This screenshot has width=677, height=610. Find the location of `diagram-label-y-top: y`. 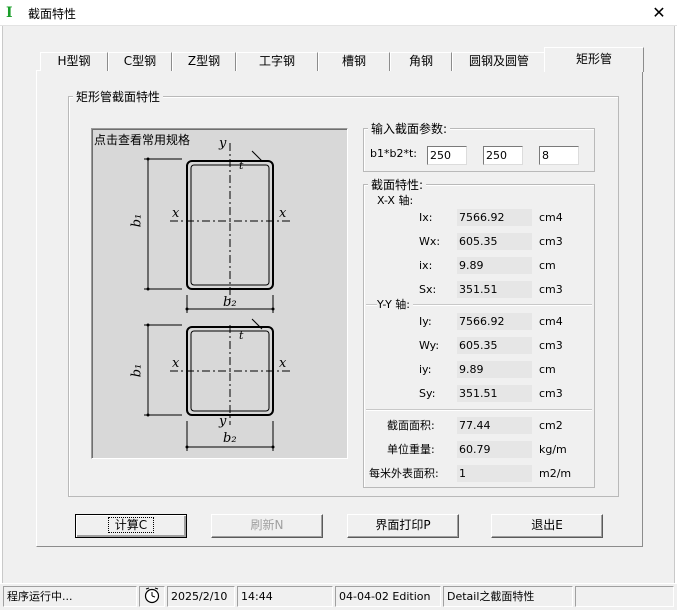

diagram-label-y-top: y is located at coordinates (223, 143).